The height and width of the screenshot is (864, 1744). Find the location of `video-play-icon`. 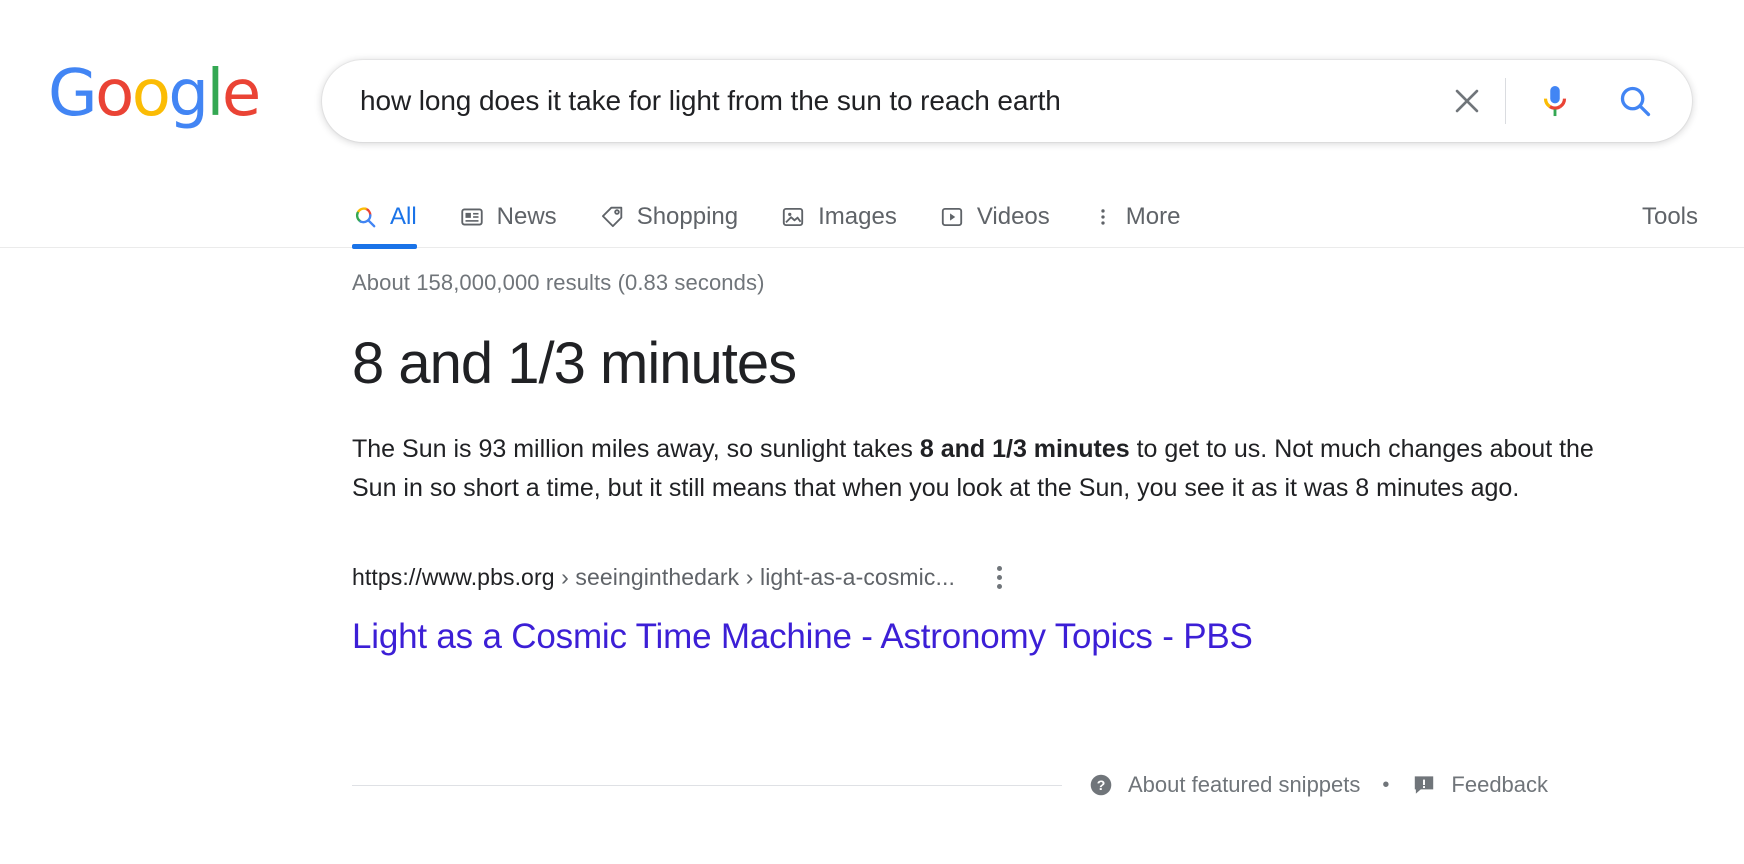

video-play-icon is located at coordinates (952, 217).